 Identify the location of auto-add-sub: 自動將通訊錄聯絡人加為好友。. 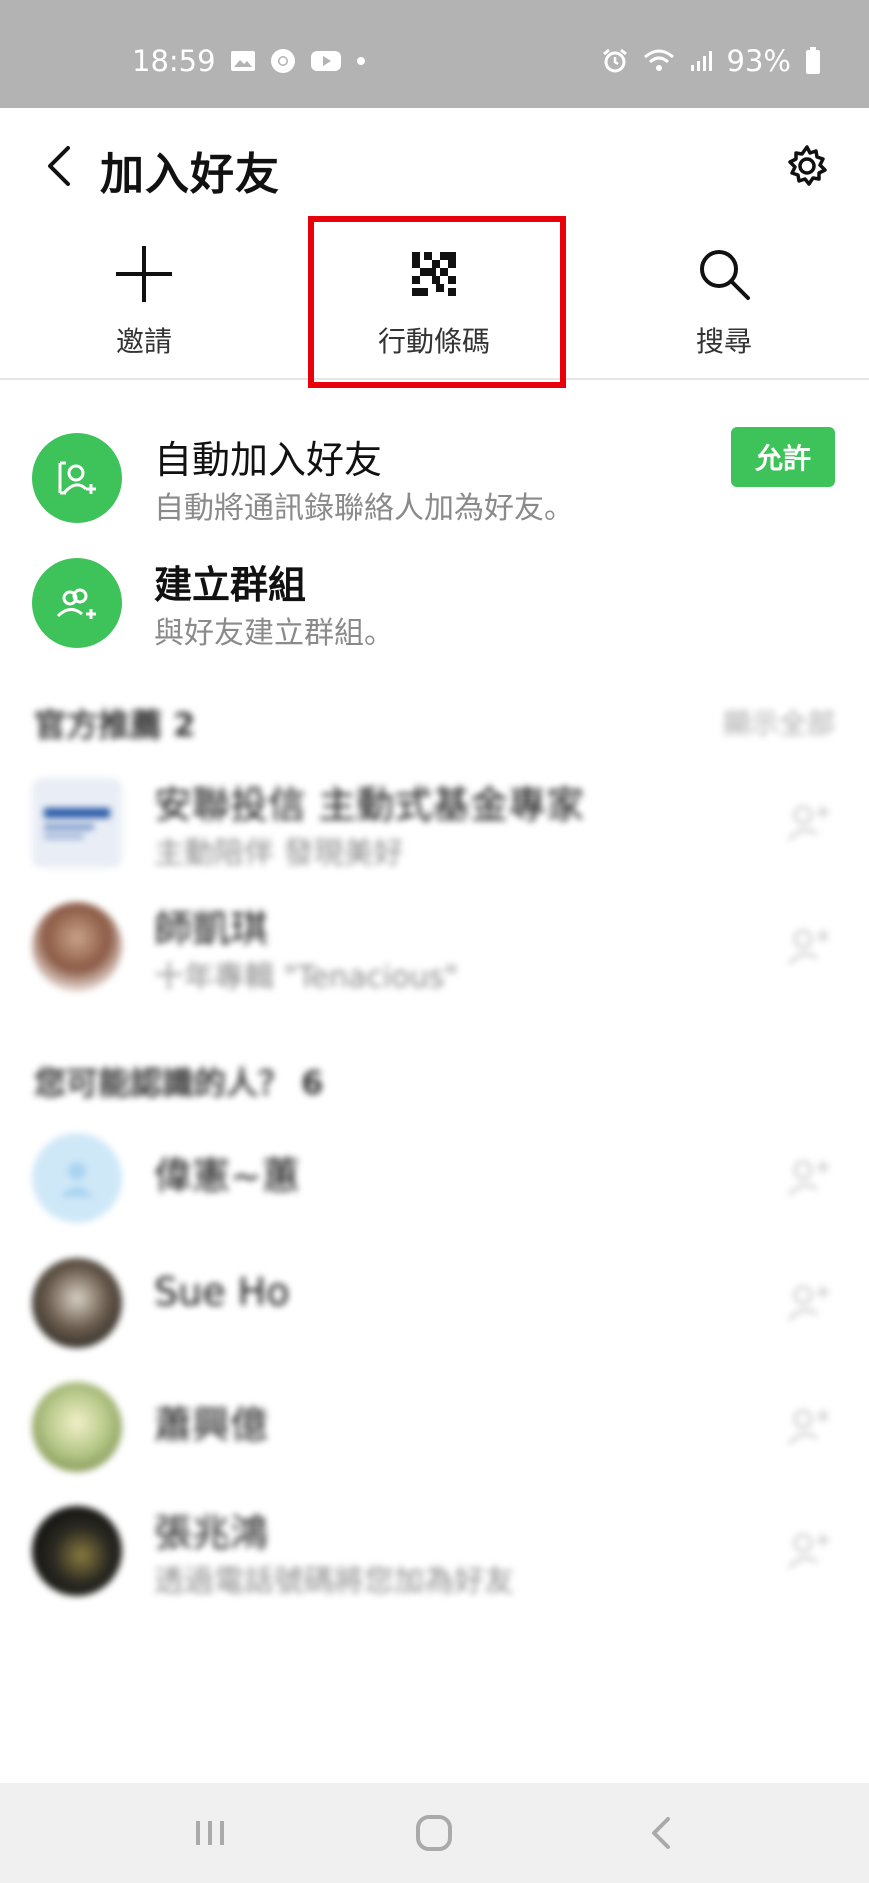
(364, 508).